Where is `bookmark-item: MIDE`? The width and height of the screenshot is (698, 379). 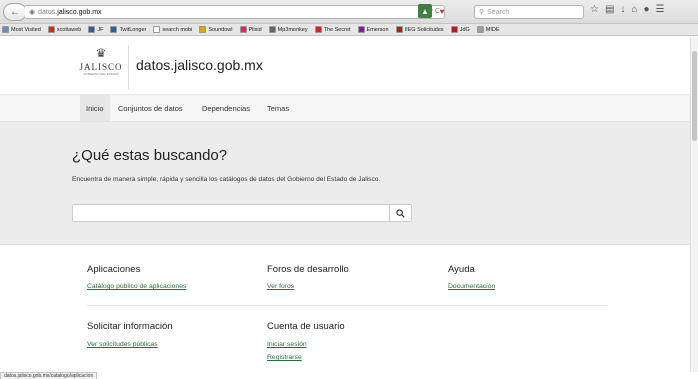
bookmark-item: MIDE is located at coordinates (488, 29).